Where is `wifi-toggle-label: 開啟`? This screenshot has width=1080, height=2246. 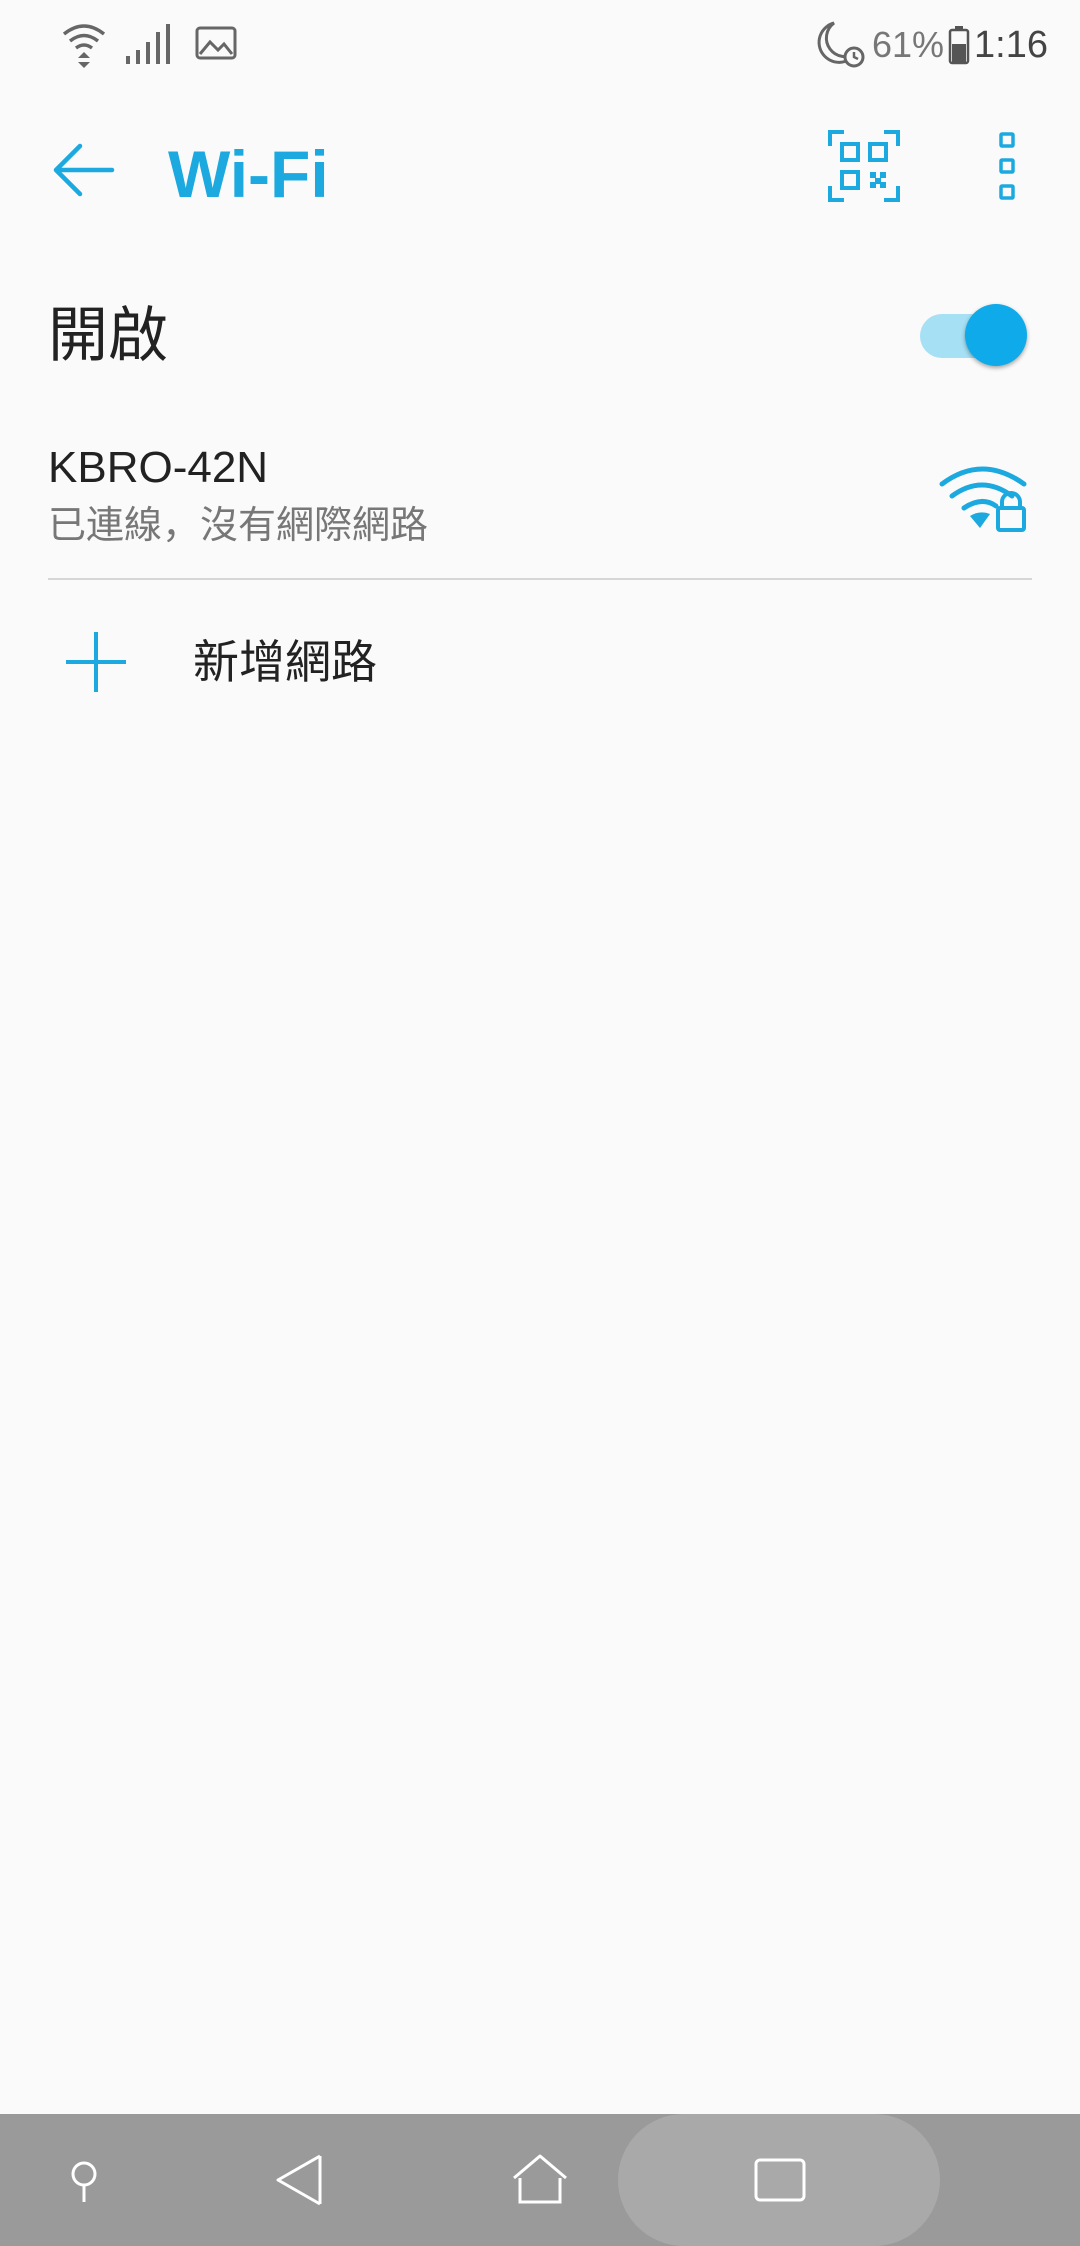
wifi-toggle-label: 開啟 is located at coordinates (108, 336).